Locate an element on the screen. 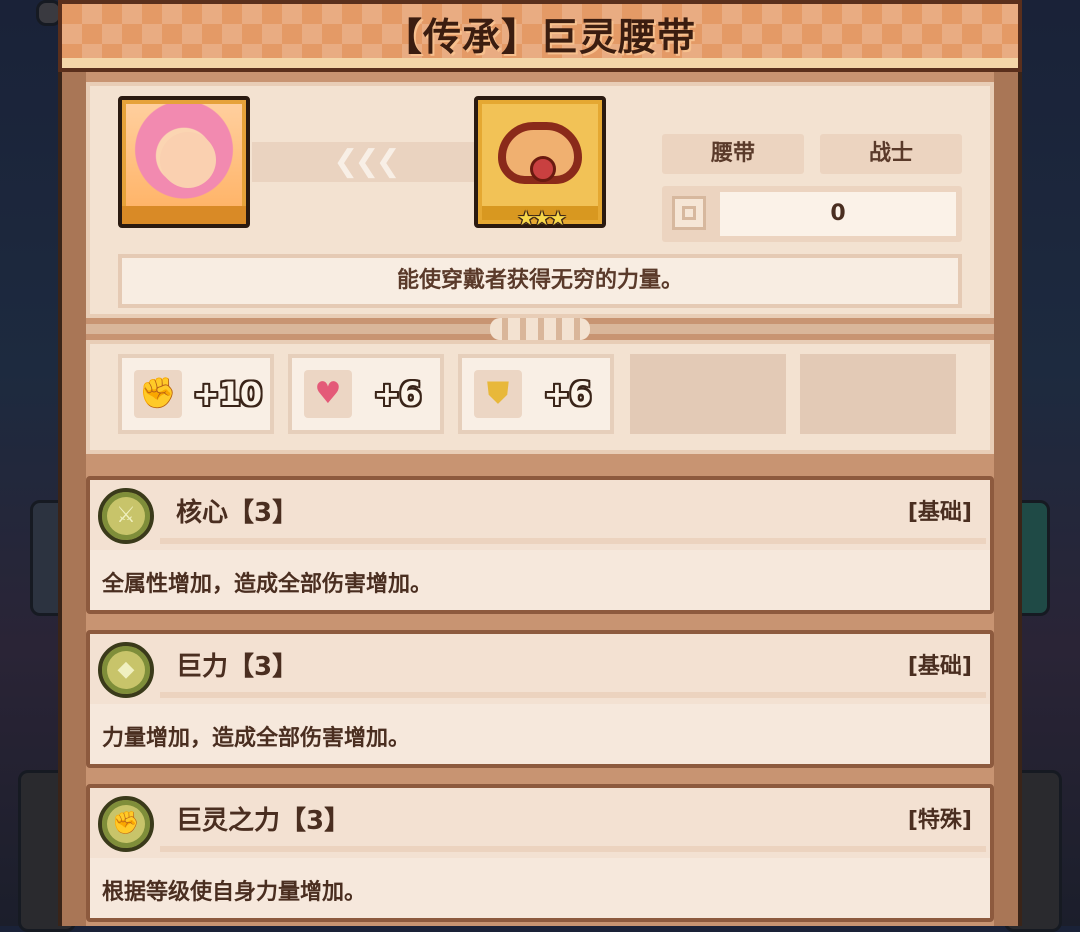 Image resolution: width=1080 pixels, height=932 pixels. item-type-tag: 腰带 is located at coordinates (733, 154).